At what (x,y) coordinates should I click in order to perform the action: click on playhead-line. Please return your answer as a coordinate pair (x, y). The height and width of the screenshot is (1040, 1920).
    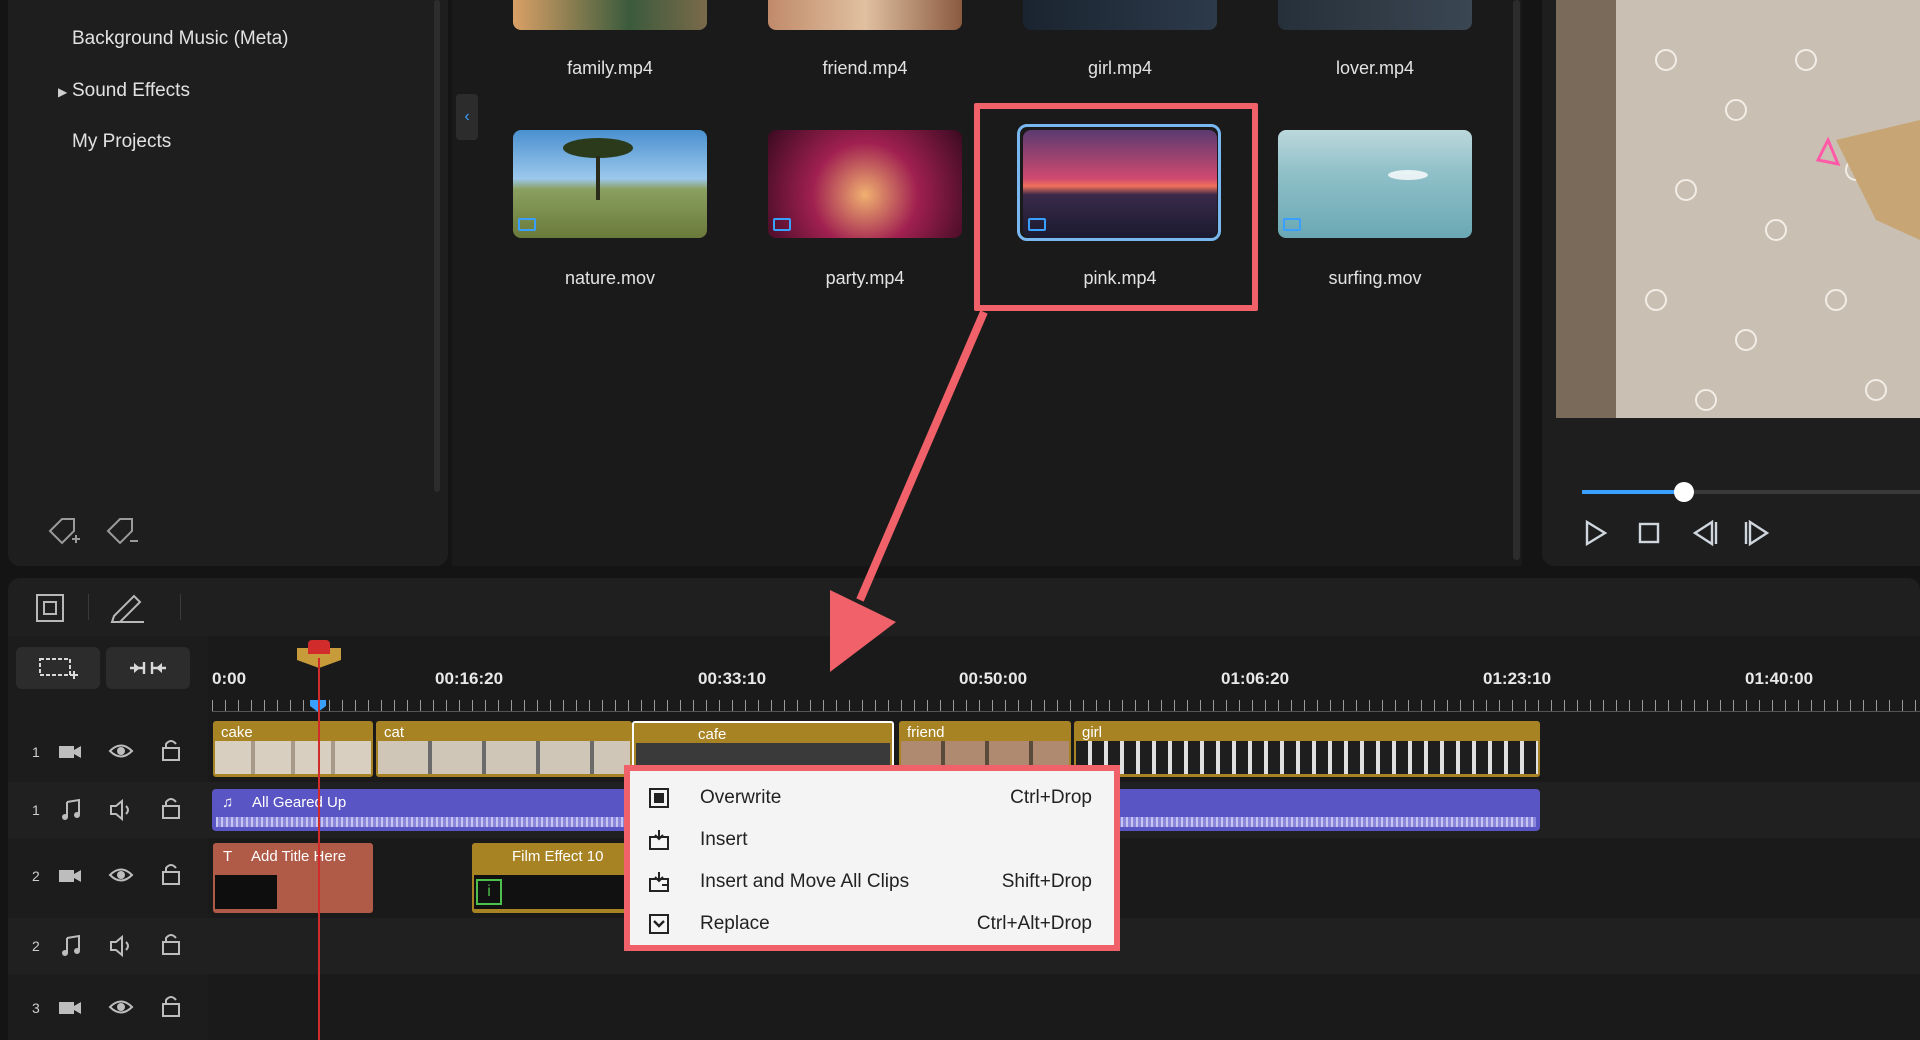
    Looking at the image, I should click on (319, 849).